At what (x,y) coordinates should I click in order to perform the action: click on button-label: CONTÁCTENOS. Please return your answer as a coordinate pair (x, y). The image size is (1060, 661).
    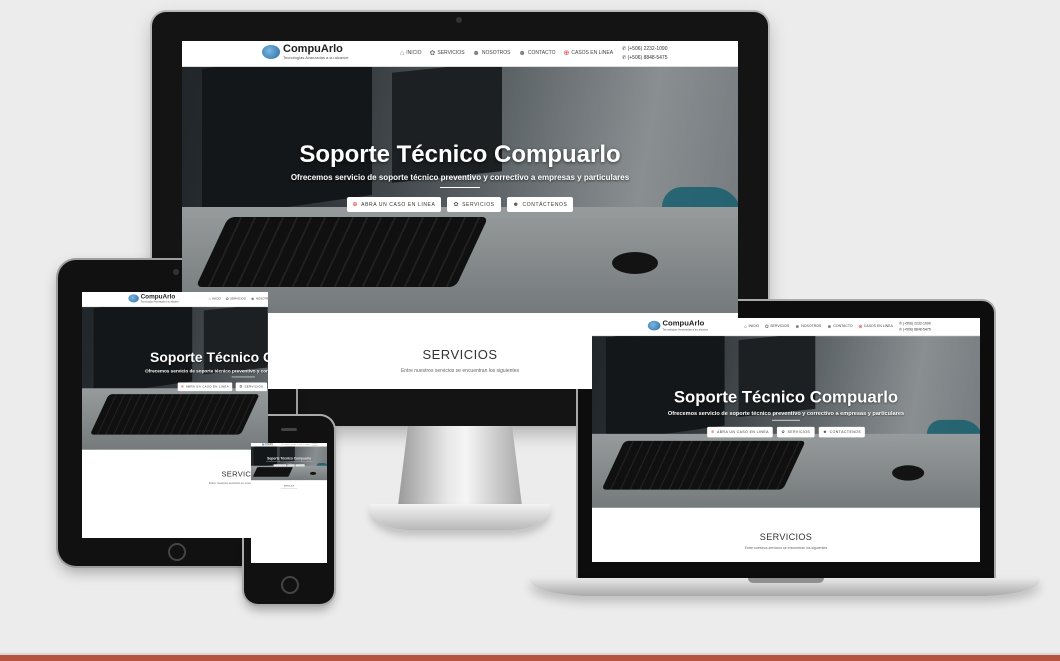
    Looking at the image, I should click on (300, 465).